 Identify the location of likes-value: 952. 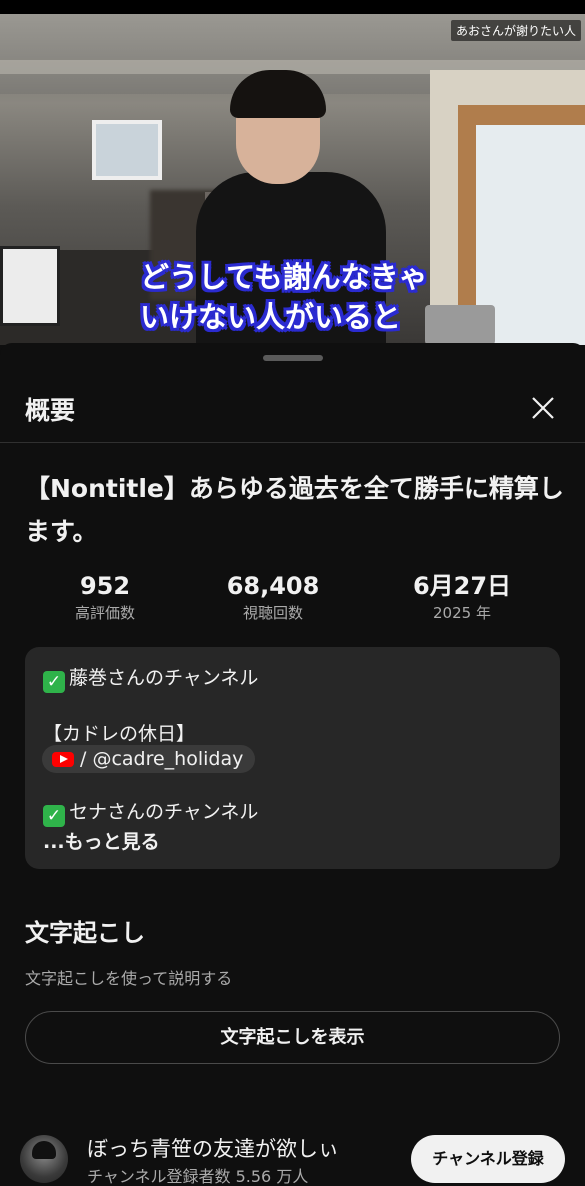
(105, 586).